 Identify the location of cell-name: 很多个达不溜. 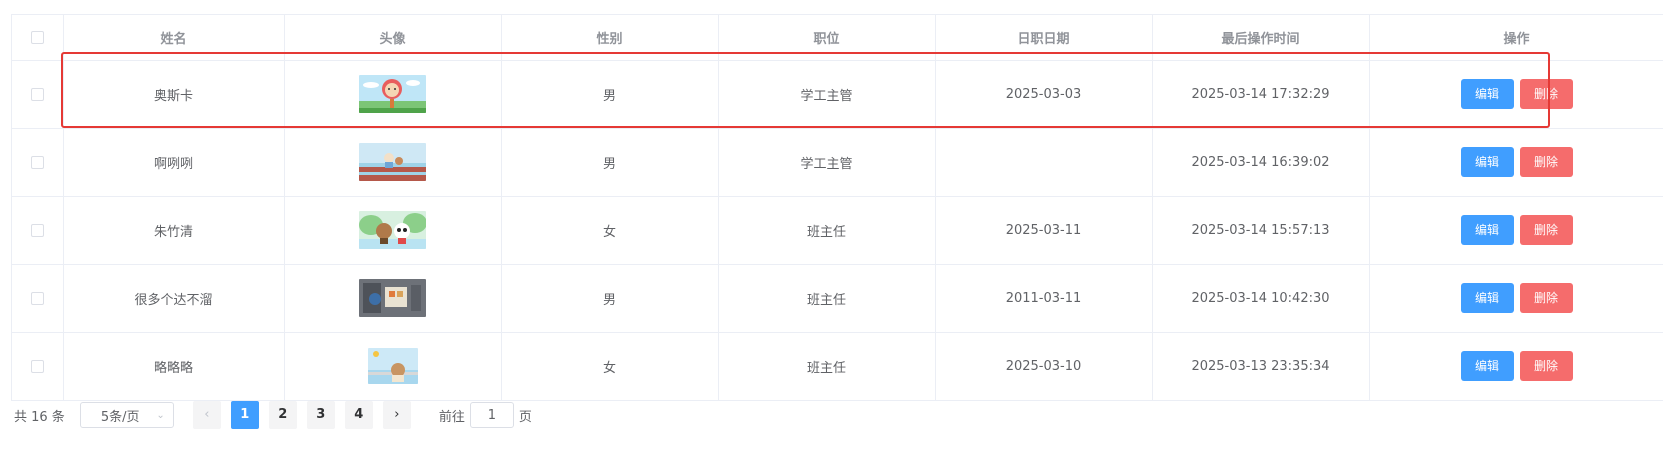
(174, 298).